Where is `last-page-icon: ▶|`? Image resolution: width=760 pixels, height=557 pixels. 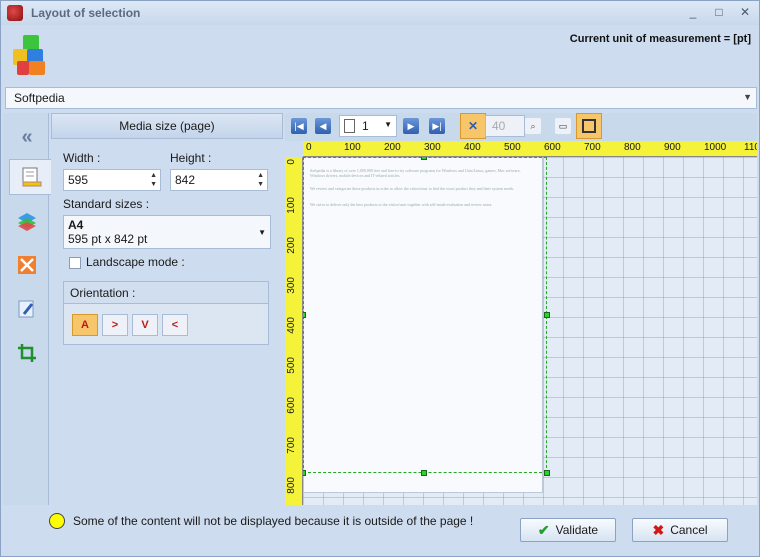 last-page-icon: ▶| is located at coordinates (437, 125).